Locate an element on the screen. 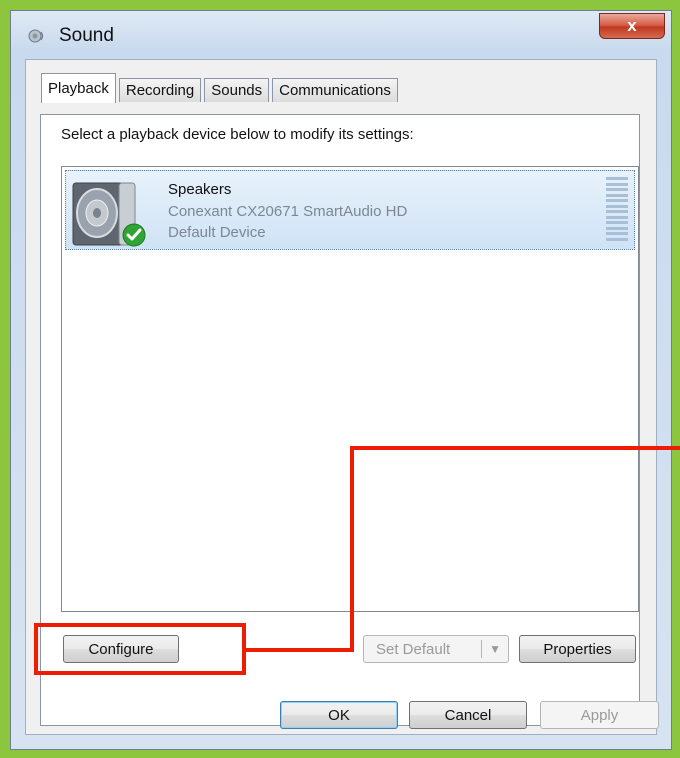 The height and width of the screenshot is (758, 680). apply-button: Apply is located at coordinates (599, 715).